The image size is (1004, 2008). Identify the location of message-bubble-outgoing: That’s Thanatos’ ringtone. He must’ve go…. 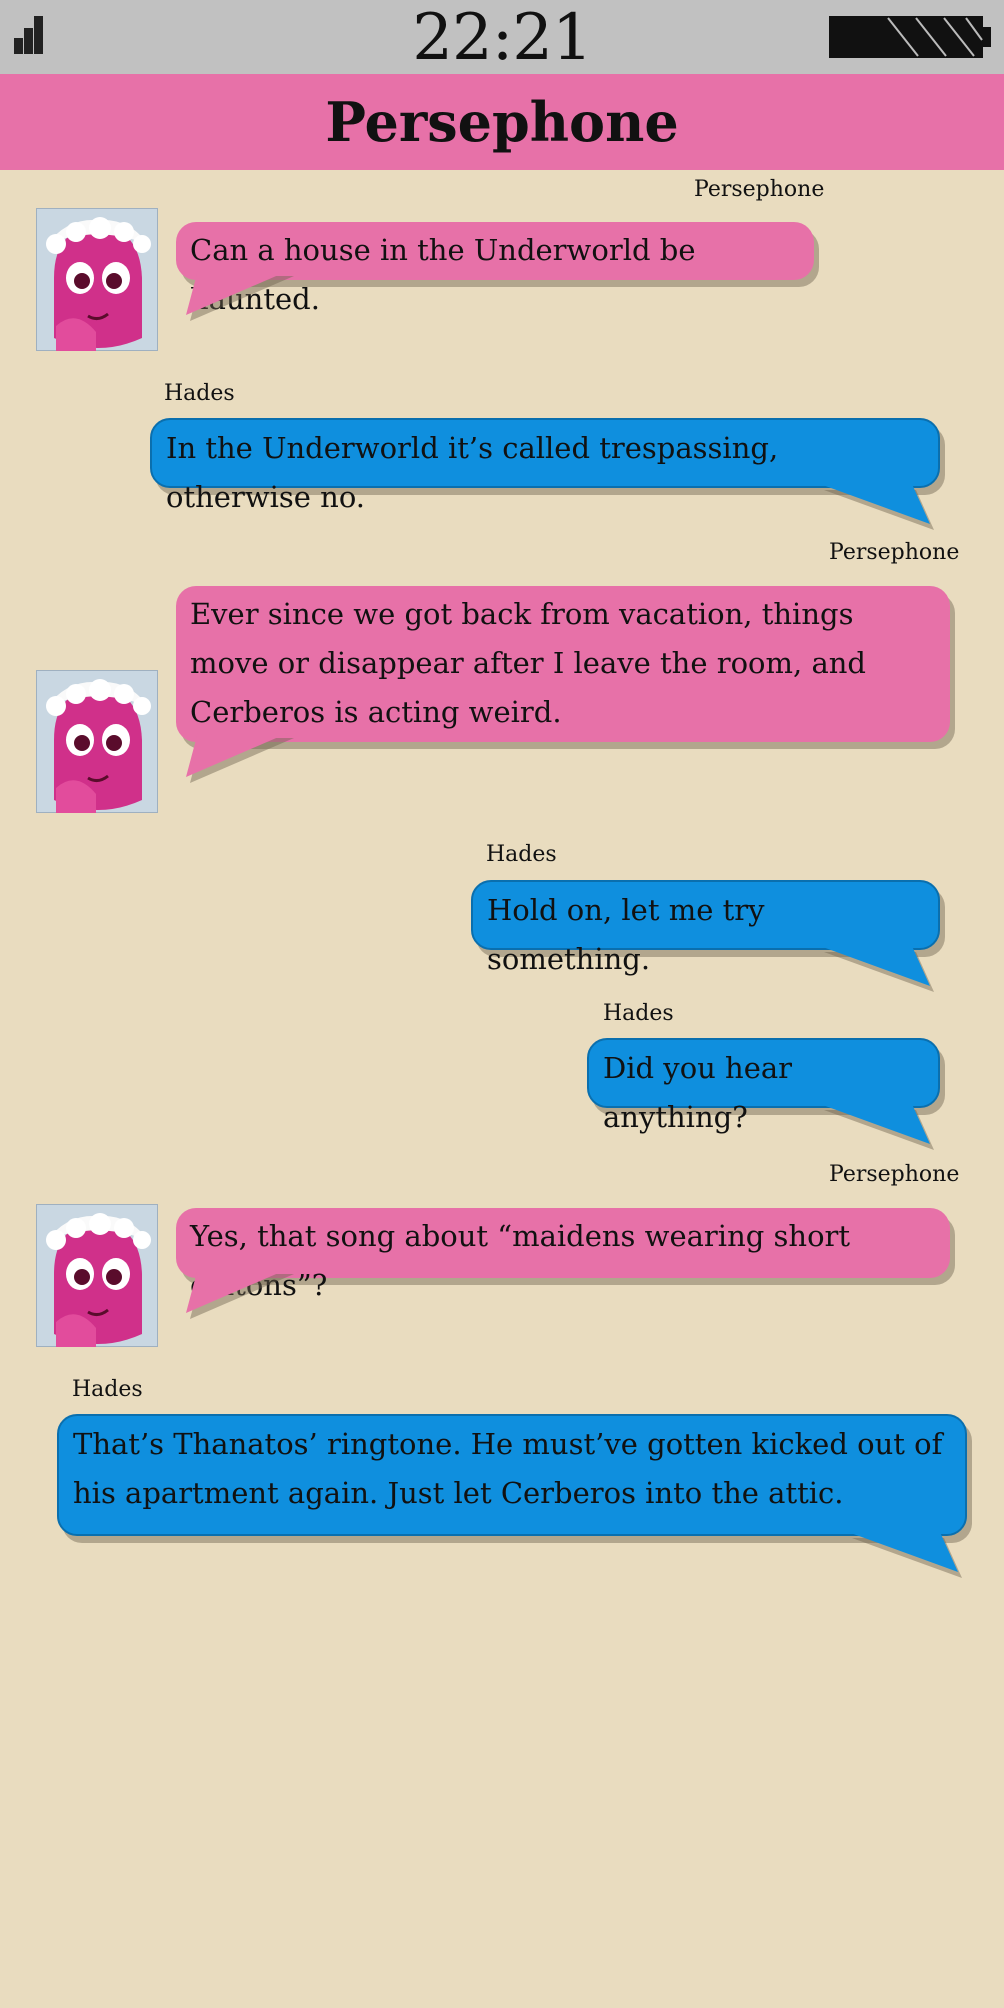
(512, 1475).